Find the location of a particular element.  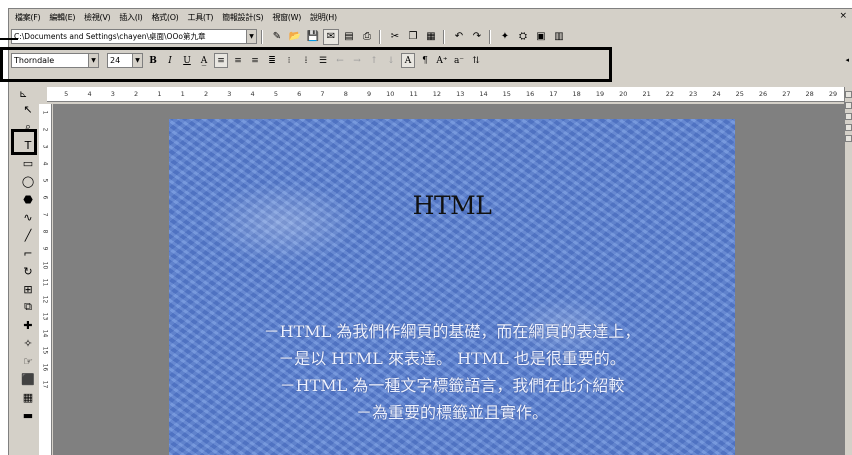

ruler-mark: 25 is located at coordinates (739, 94).